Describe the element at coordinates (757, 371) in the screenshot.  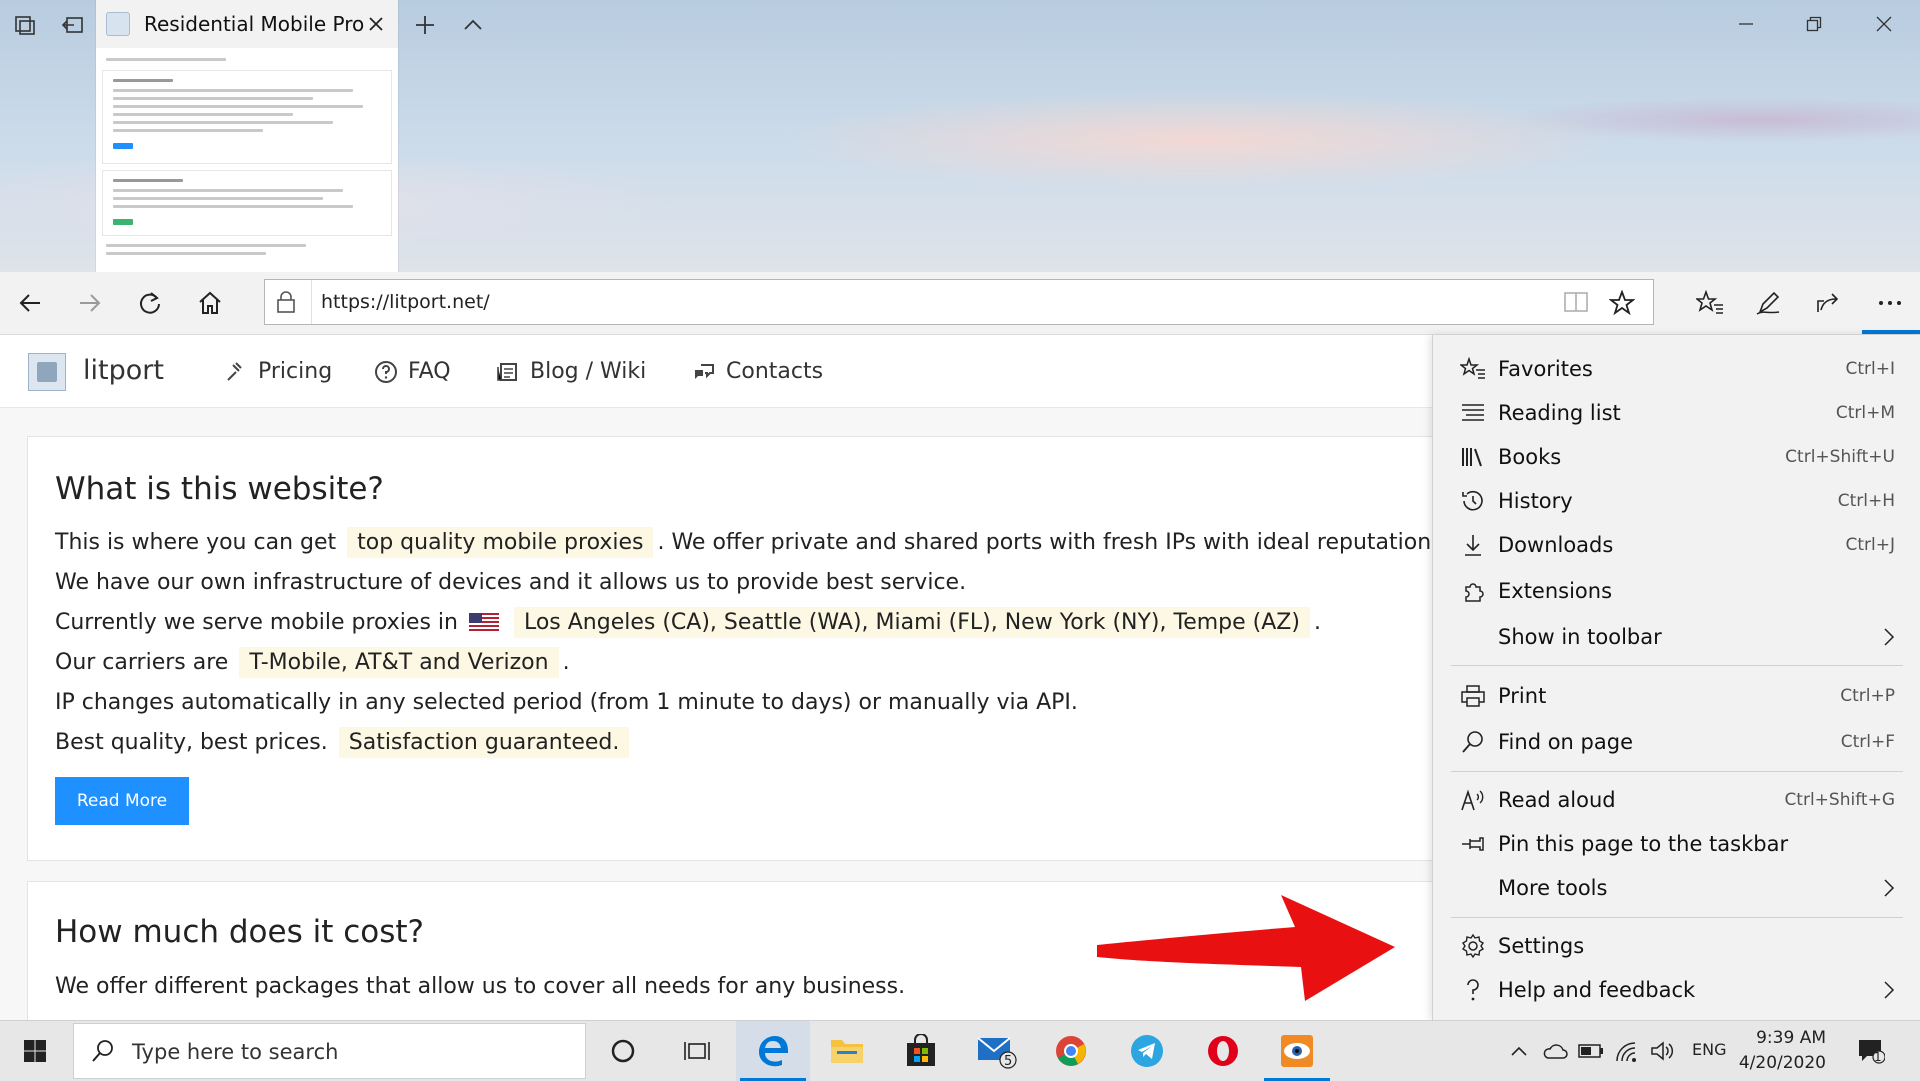
I see `nav-contacts: Contacts` at that location.